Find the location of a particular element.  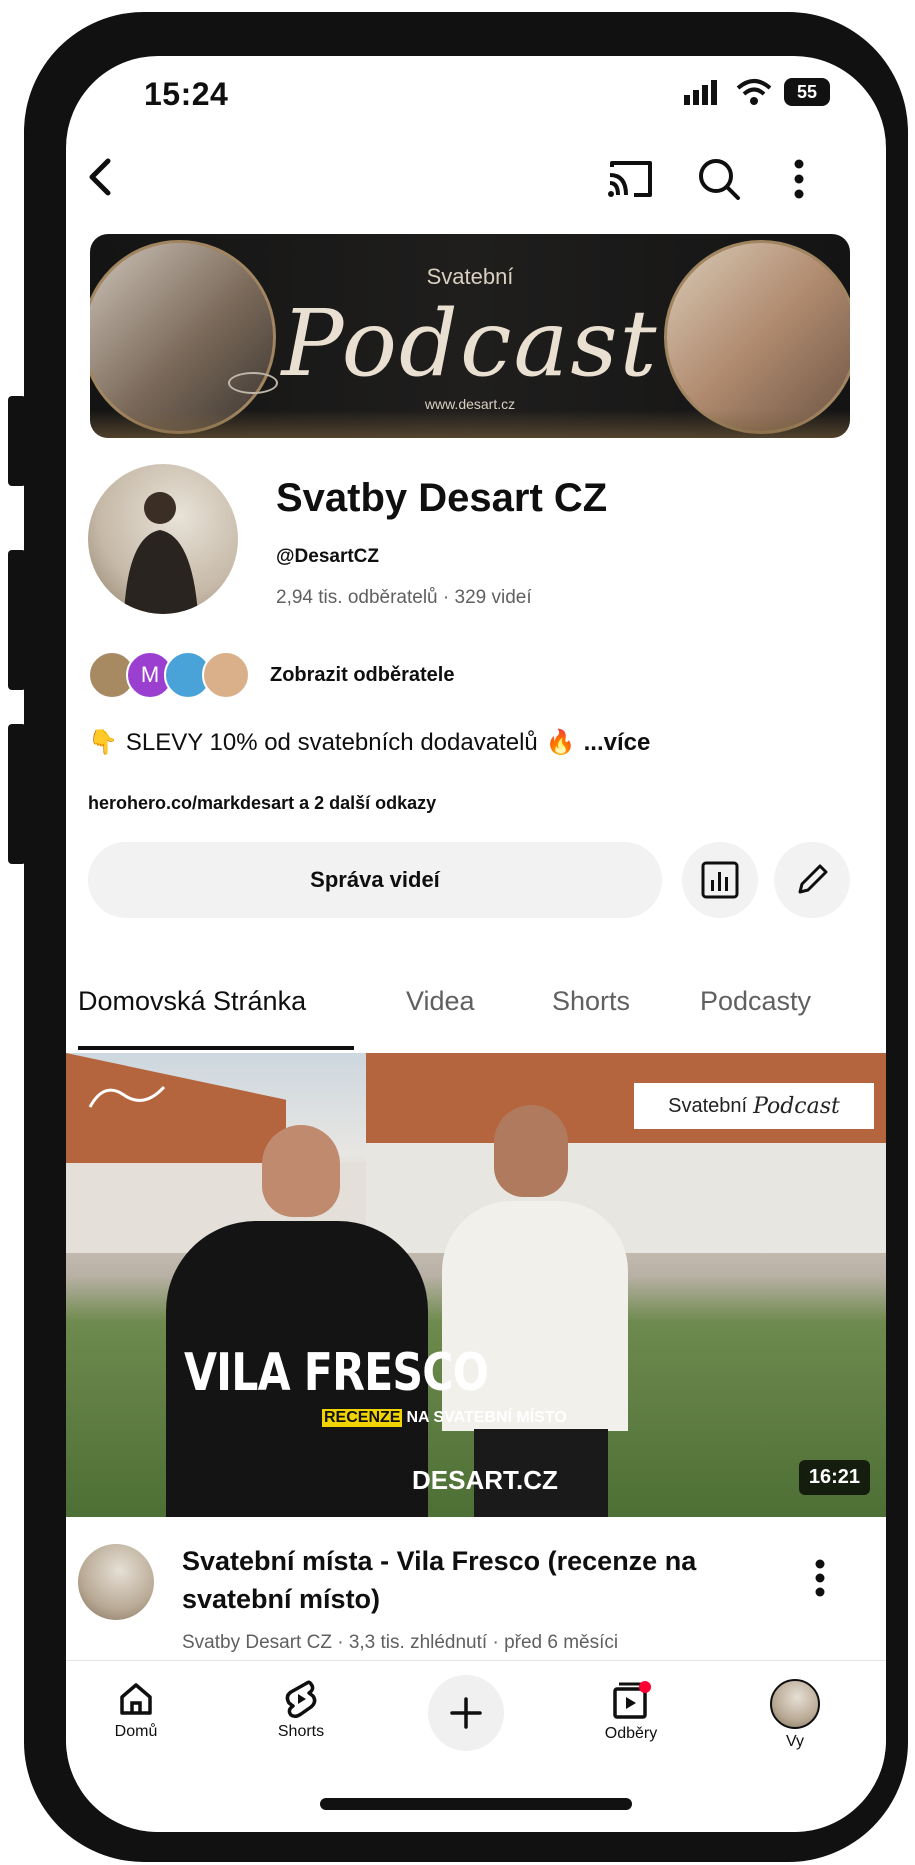

pencil-icon is located at coordinates (813, 879).